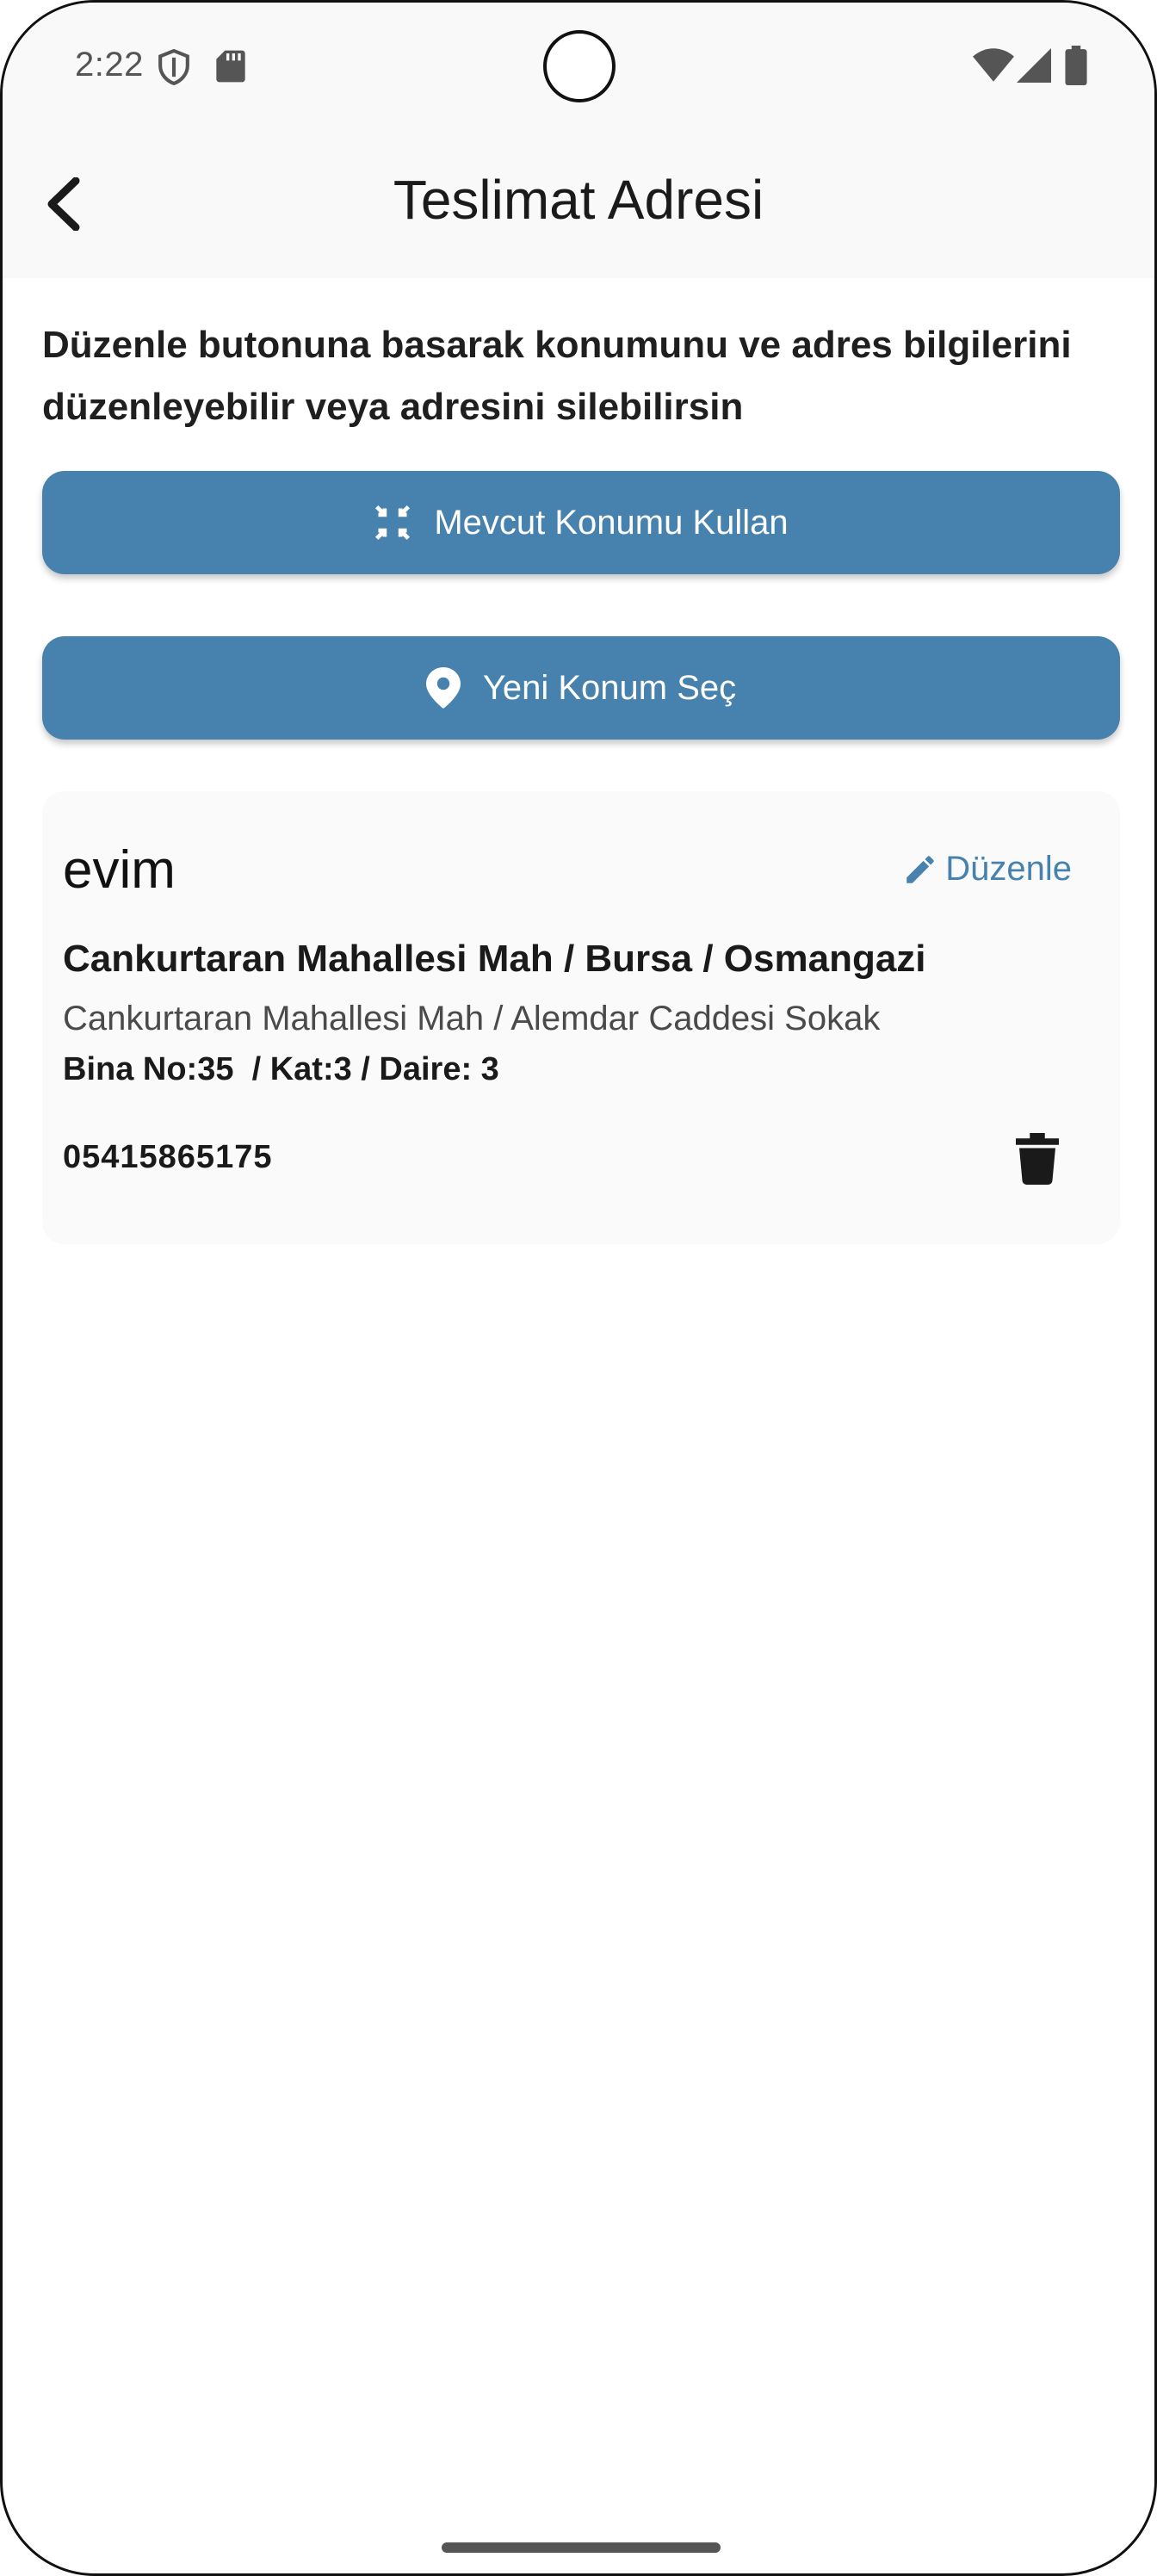  What do you see at coordinates (1034, 65) in the screenshot?
I see `signal-icon` at bounding box center [1034, 65].